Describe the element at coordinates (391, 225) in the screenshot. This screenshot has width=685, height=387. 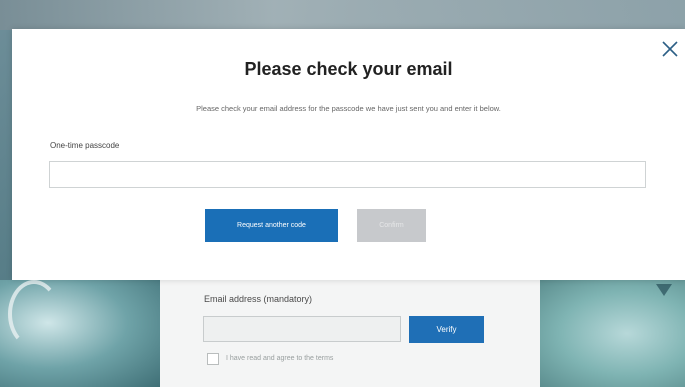
I see `confirm-button: Confirm` at that location.